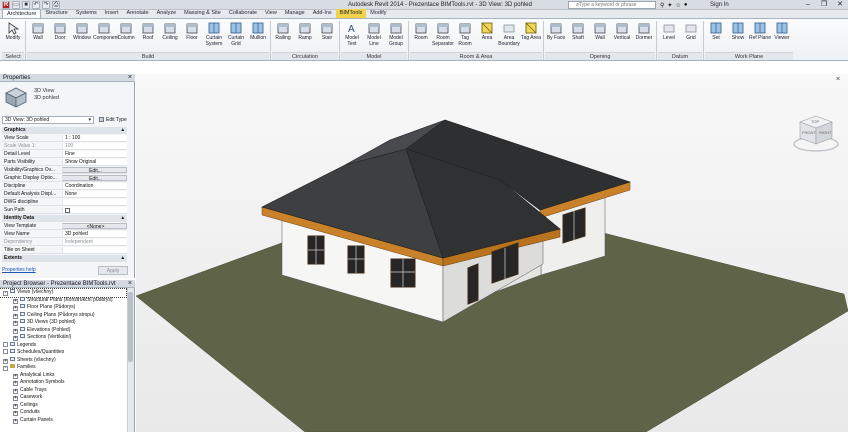  I want to click on browser-item: + Structural Plans (Konstrukční půdorys), so click(63, 300).